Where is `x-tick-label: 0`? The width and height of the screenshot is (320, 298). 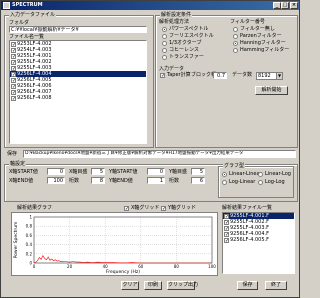 x-tick-label: 0 is located at coordinates (34, 266).